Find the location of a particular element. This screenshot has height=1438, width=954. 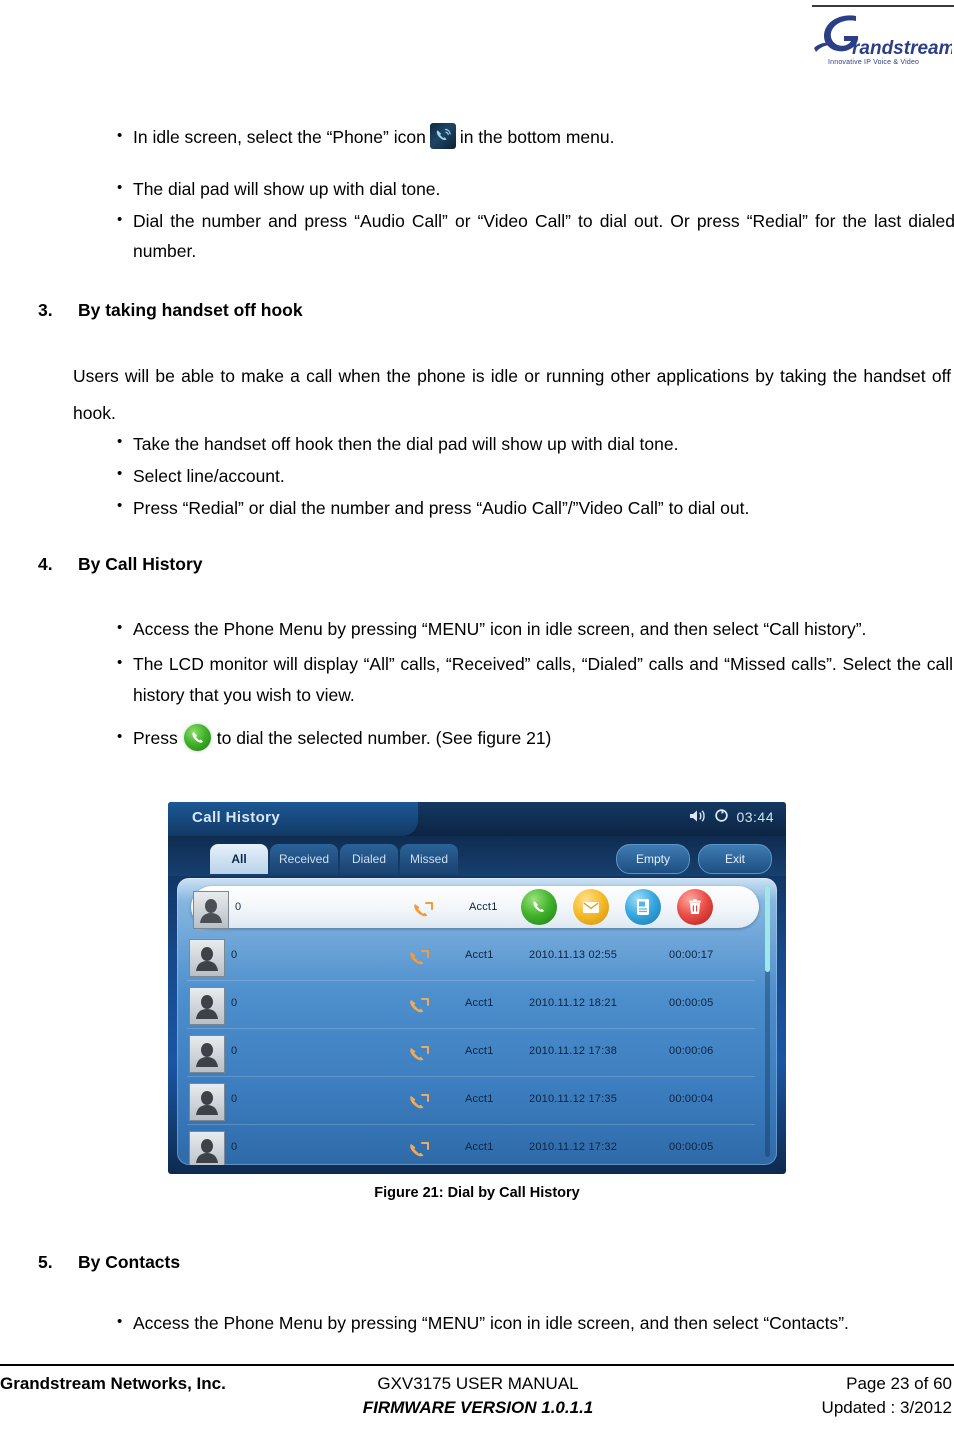

list-scrollbar-thumb is located at coordinates (767, 929).